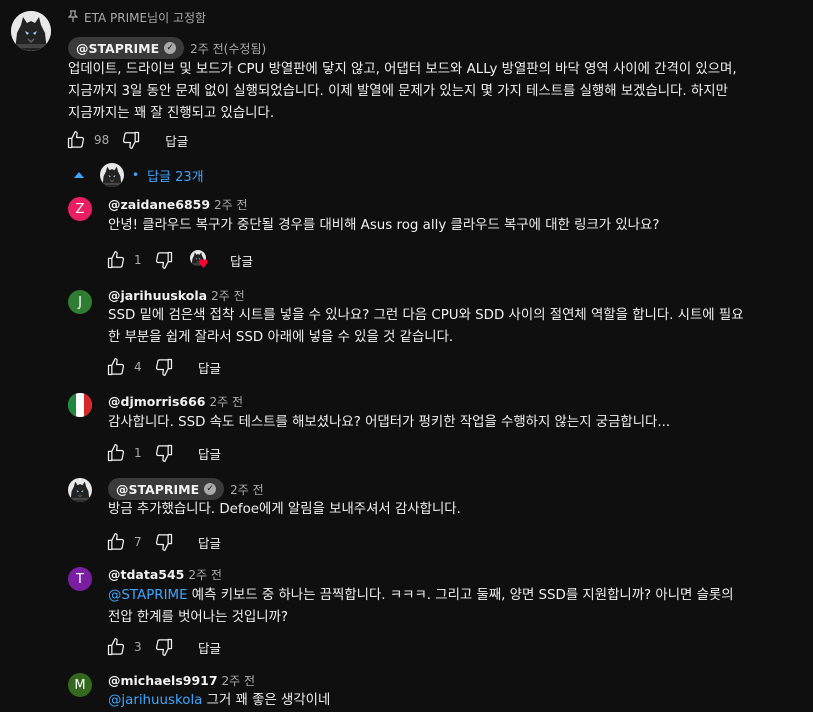 The height and width of the screenshot is (712, 813). What do you see at coordinates (157, 401) in the screenshot?
I see `reply-author: @djmorris666` at bounding box center [157, 401].